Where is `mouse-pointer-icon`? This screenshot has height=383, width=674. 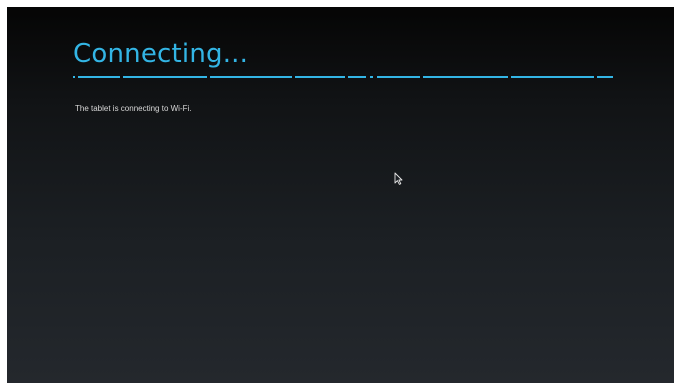 mouse-pointer-icon is located at coordinates (398, 178).